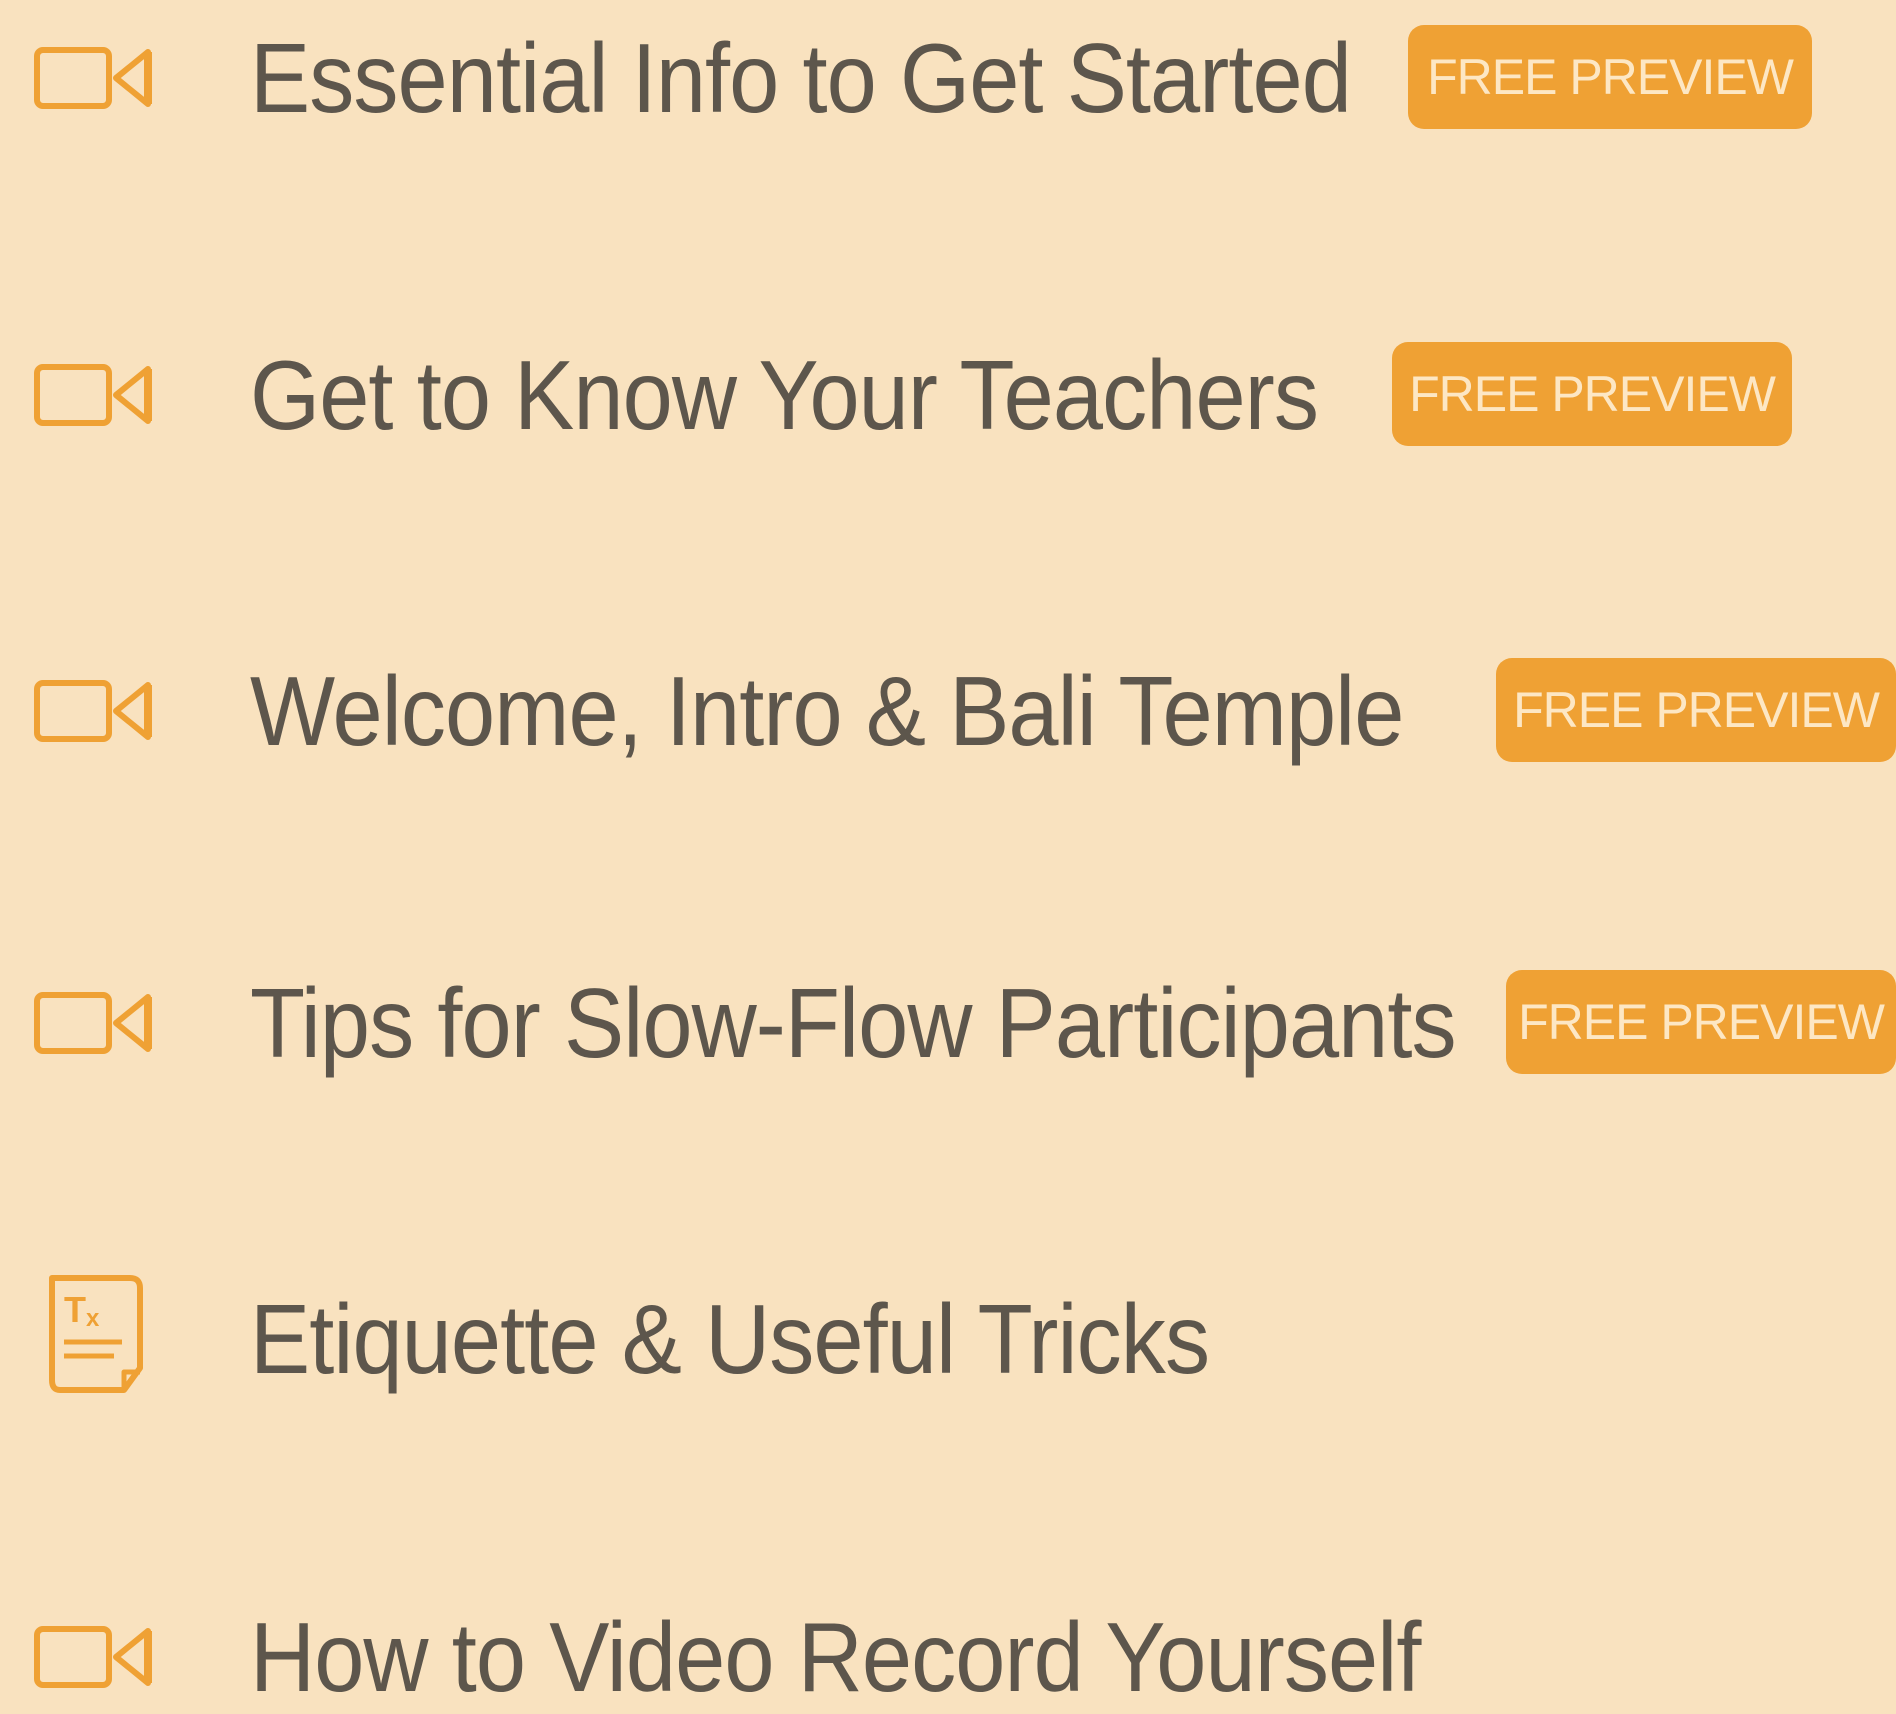 The image size is (1896, 1714). What do you see at coordinates (853, 1023) in the screenshot?
I see `lesson-title: Tips for Slow-Flow Participants` at bounding box center [853, 1023].